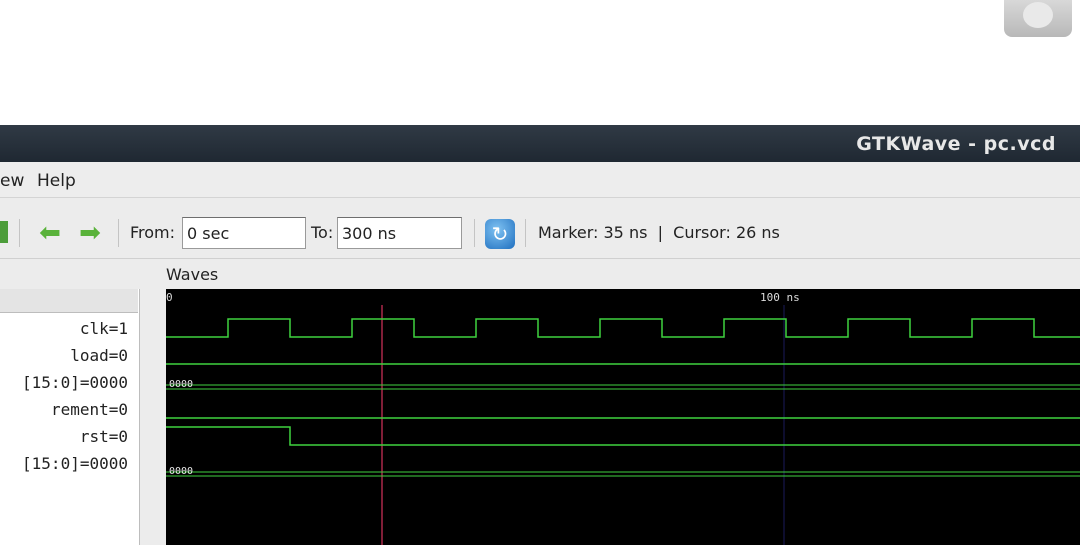 The width and height of the screenshot is (1080, 557). What do you see at coordinates (540, 551) in the screenshot?
I see `bottom-white-strip` at bounding box center [540, 551].